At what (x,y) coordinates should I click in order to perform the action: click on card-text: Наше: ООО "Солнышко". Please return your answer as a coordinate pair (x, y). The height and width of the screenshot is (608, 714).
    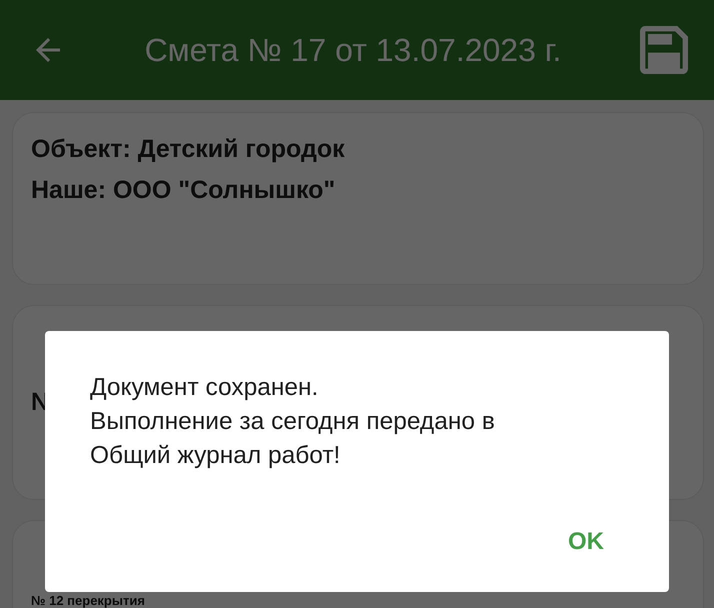
    Looking at the image, I should click on (183, 190).